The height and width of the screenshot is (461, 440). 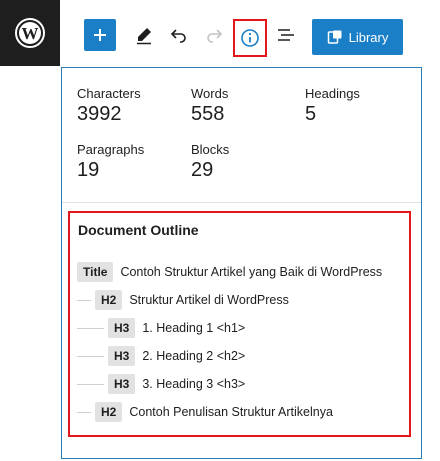 I want to click on tools-button, so click(x=144, y=35).